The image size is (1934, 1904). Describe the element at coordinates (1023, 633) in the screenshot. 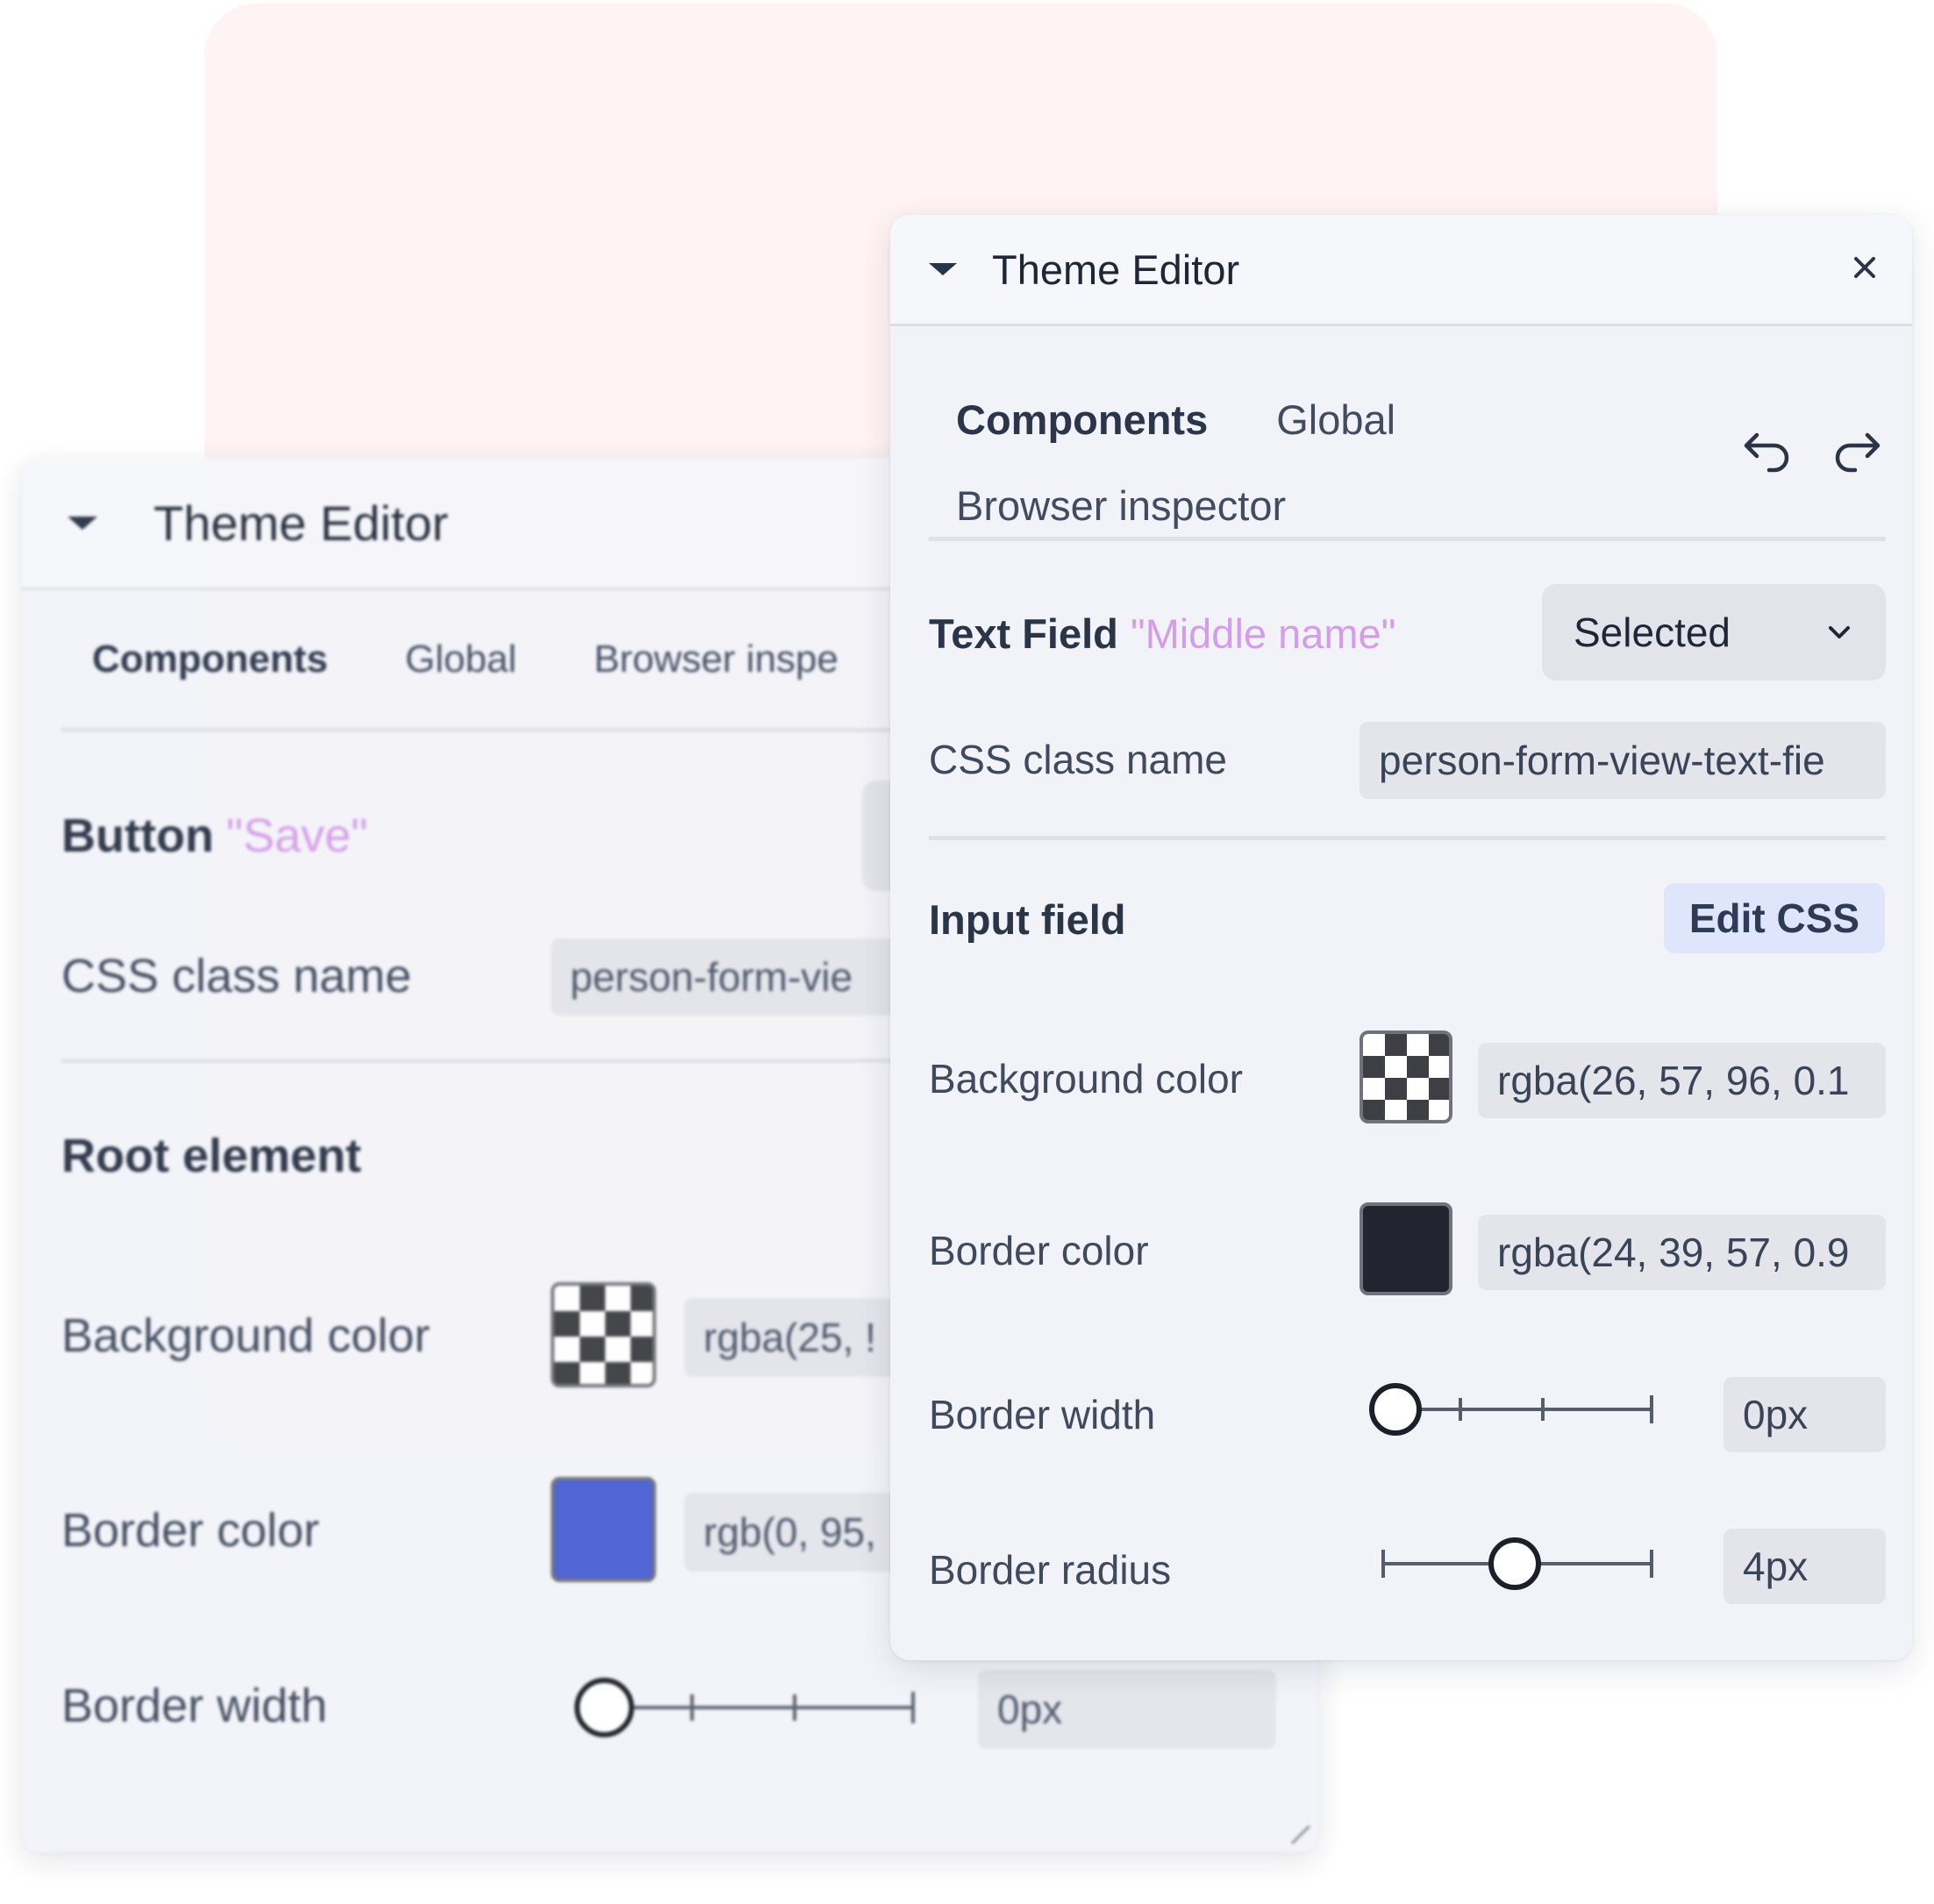

I see `component-type: Text Field` at that location.